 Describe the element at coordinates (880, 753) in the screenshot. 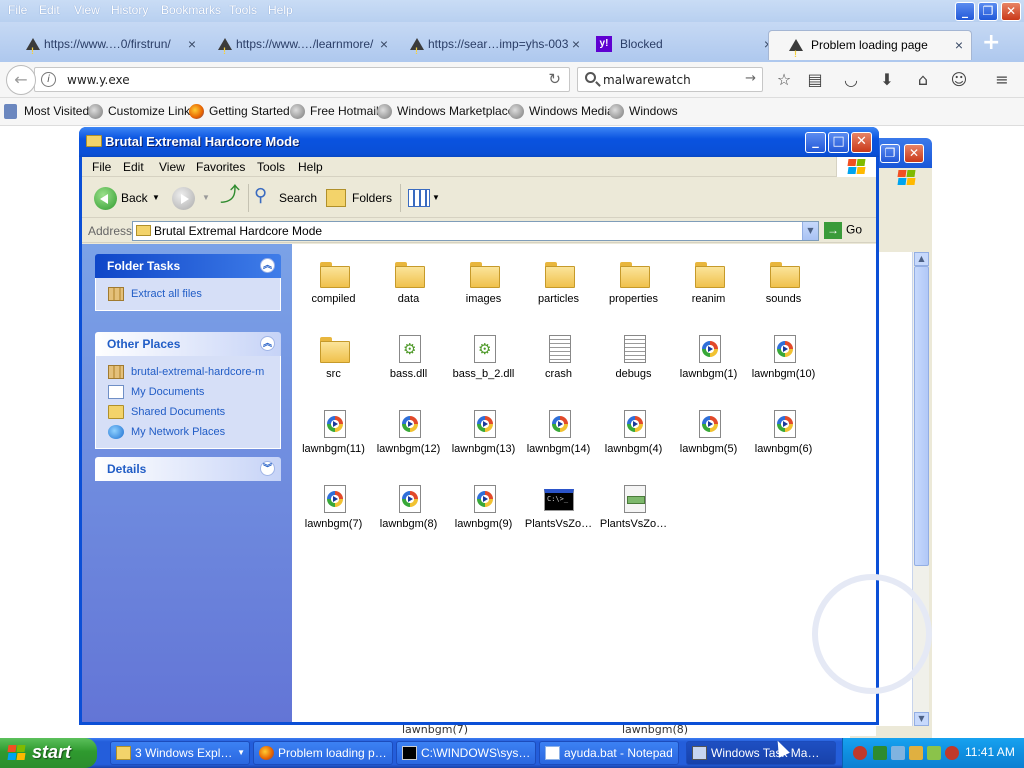

I see `green-tray-icon` at that location.